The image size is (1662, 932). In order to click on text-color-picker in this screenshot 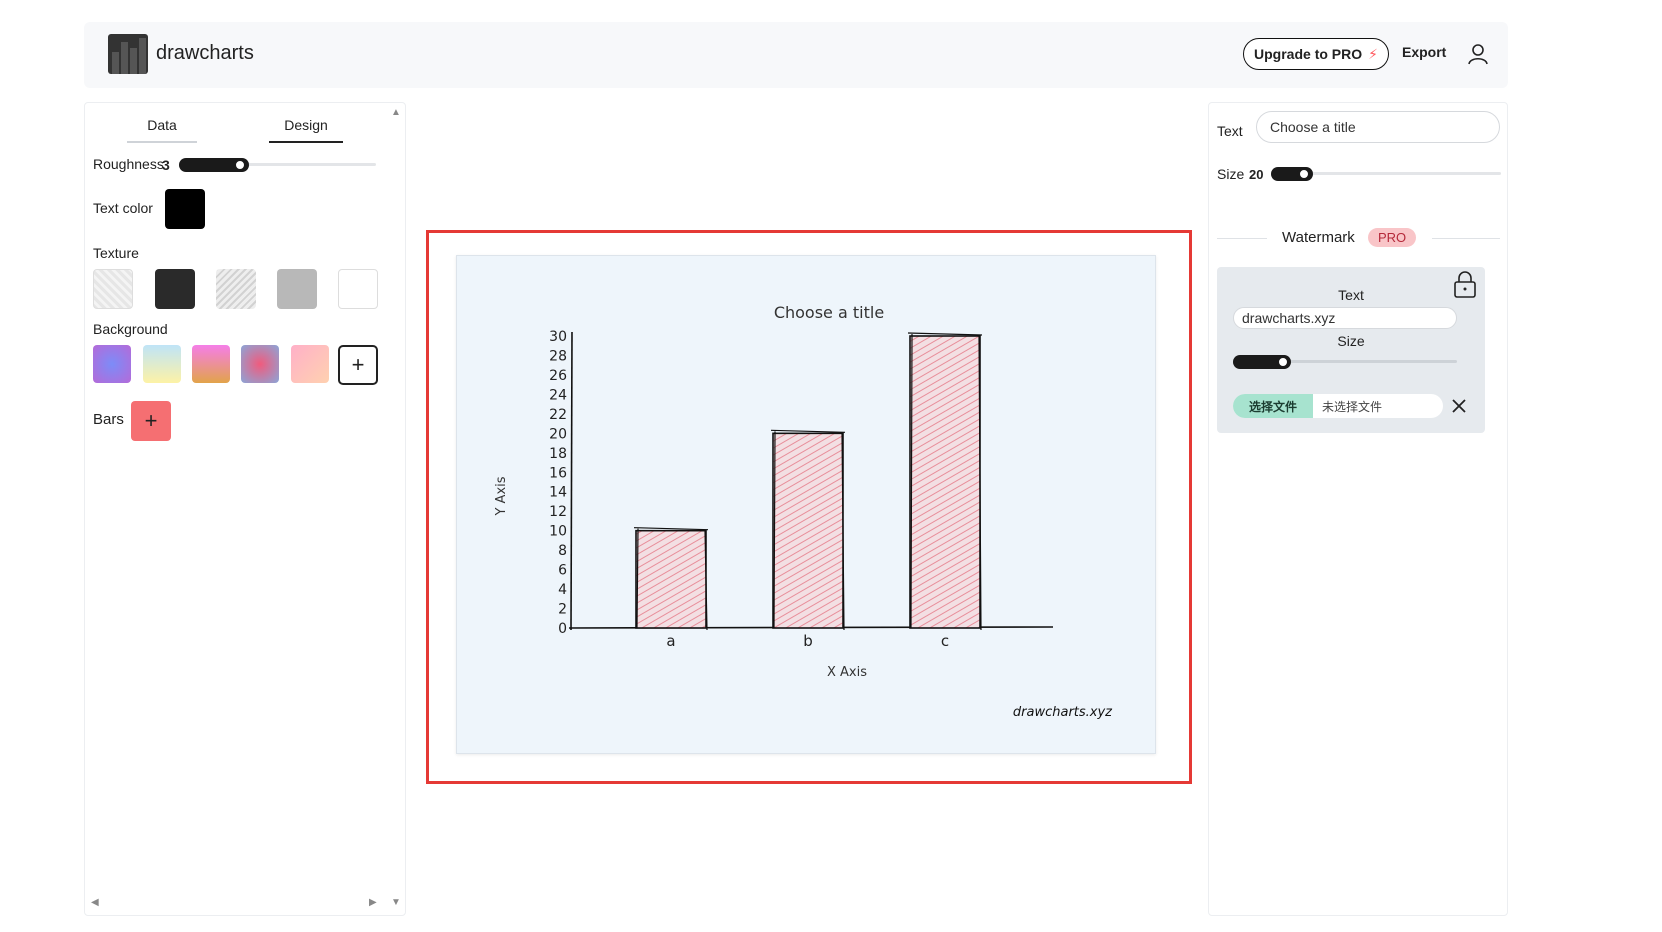, I will do `click(185, 209)`.